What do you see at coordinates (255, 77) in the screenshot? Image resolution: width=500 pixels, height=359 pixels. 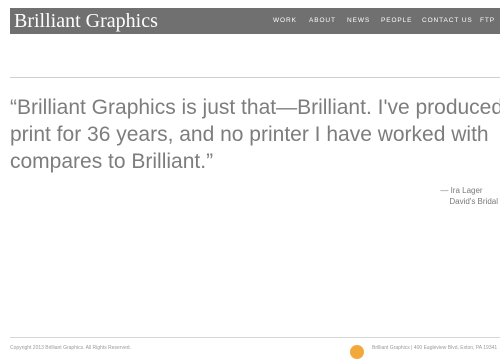 I see `header-divider` at bounding box center [255, 77].